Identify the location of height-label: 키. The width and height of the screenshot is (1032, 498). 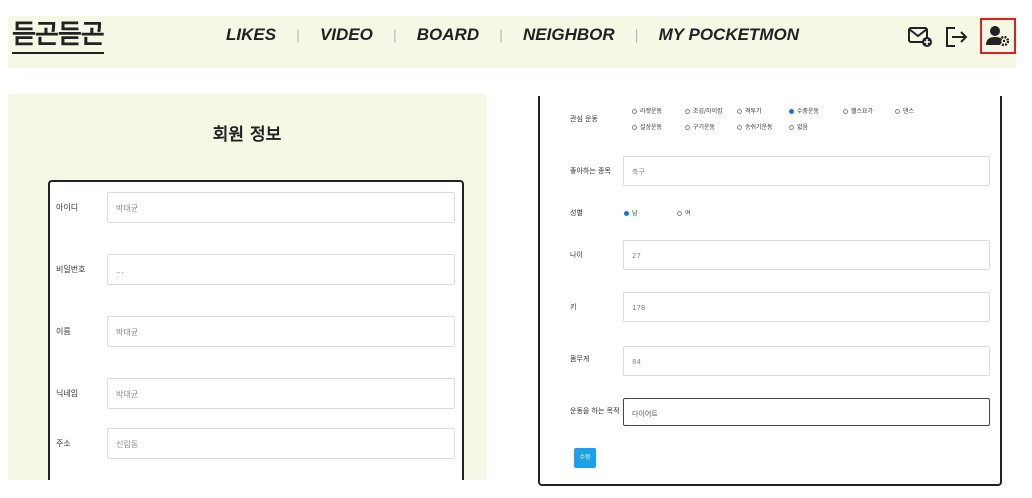
(573, 307).